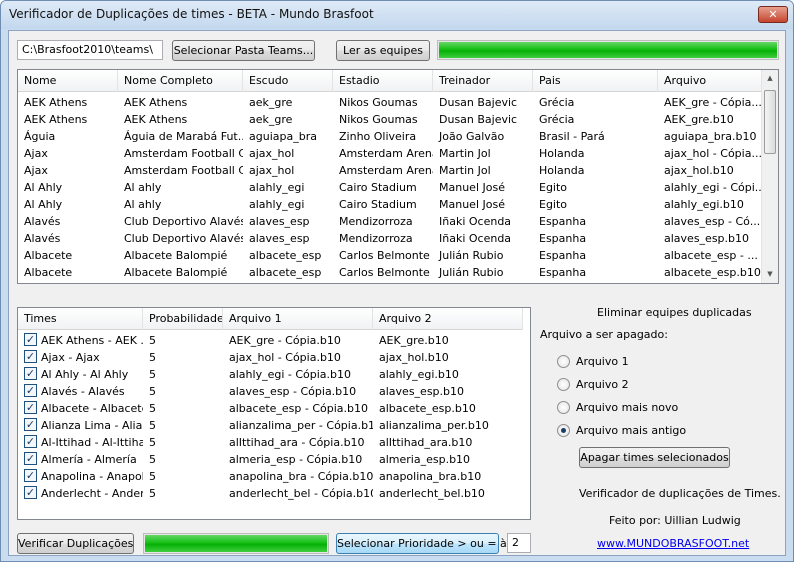 This screenshot has height=562, width=794. What do you see at coordinates (180, 81) in the screenshot?
I see `column-header: Nome Completo` at bounding box center [180, 81].